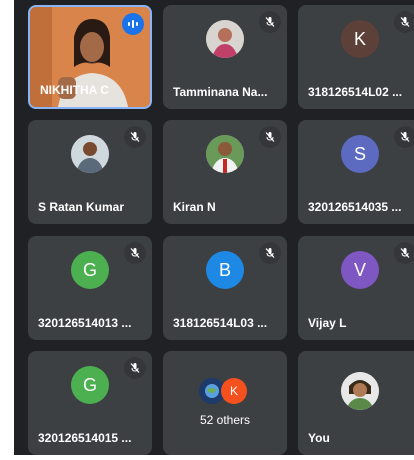 The height and width of the screenshot is (460, 414). Describe the element at coordinates (360, 154) in the screenshot. I see `avatar: S` at that location.